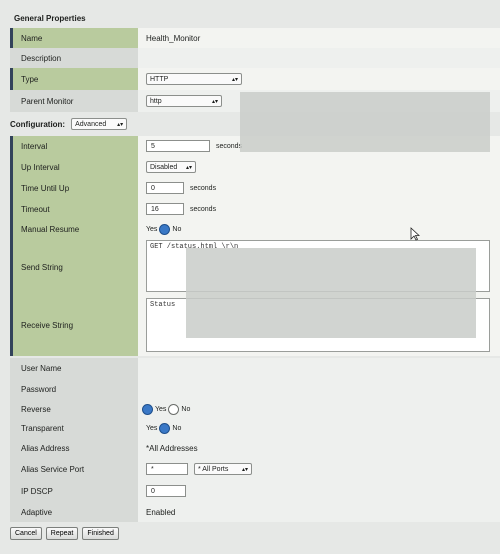 This screenshot has width=500, height=554. I want to click on transparent-label: Transparent, so click(74, 428).